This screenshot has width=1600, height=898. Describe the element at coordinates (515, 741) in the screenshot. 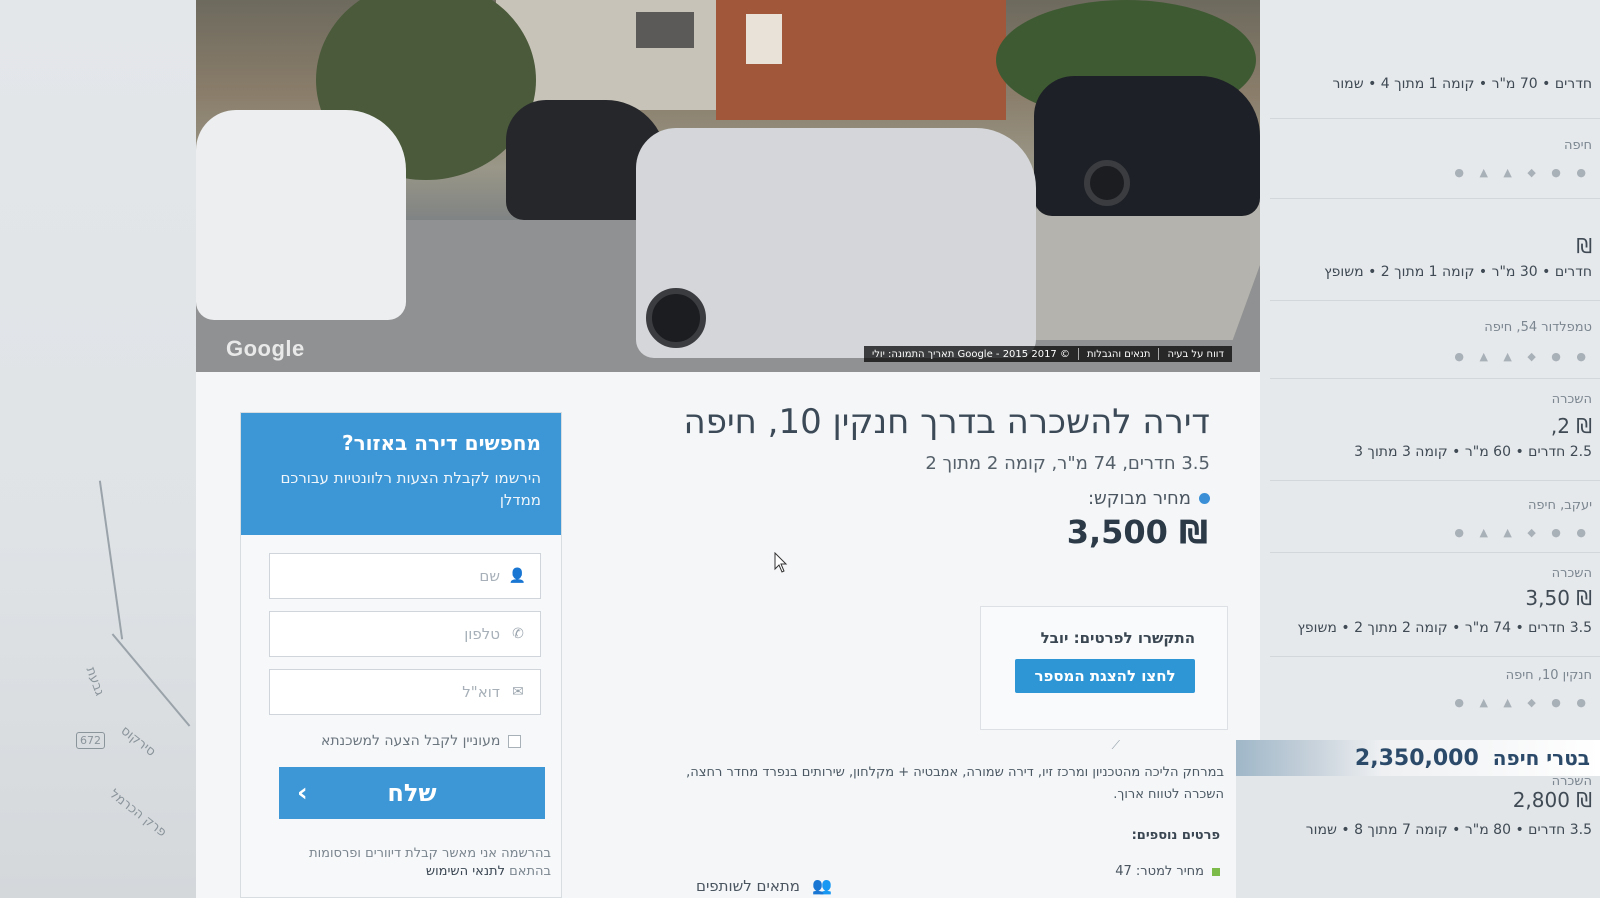

I see `consent-checkbox` at that location.